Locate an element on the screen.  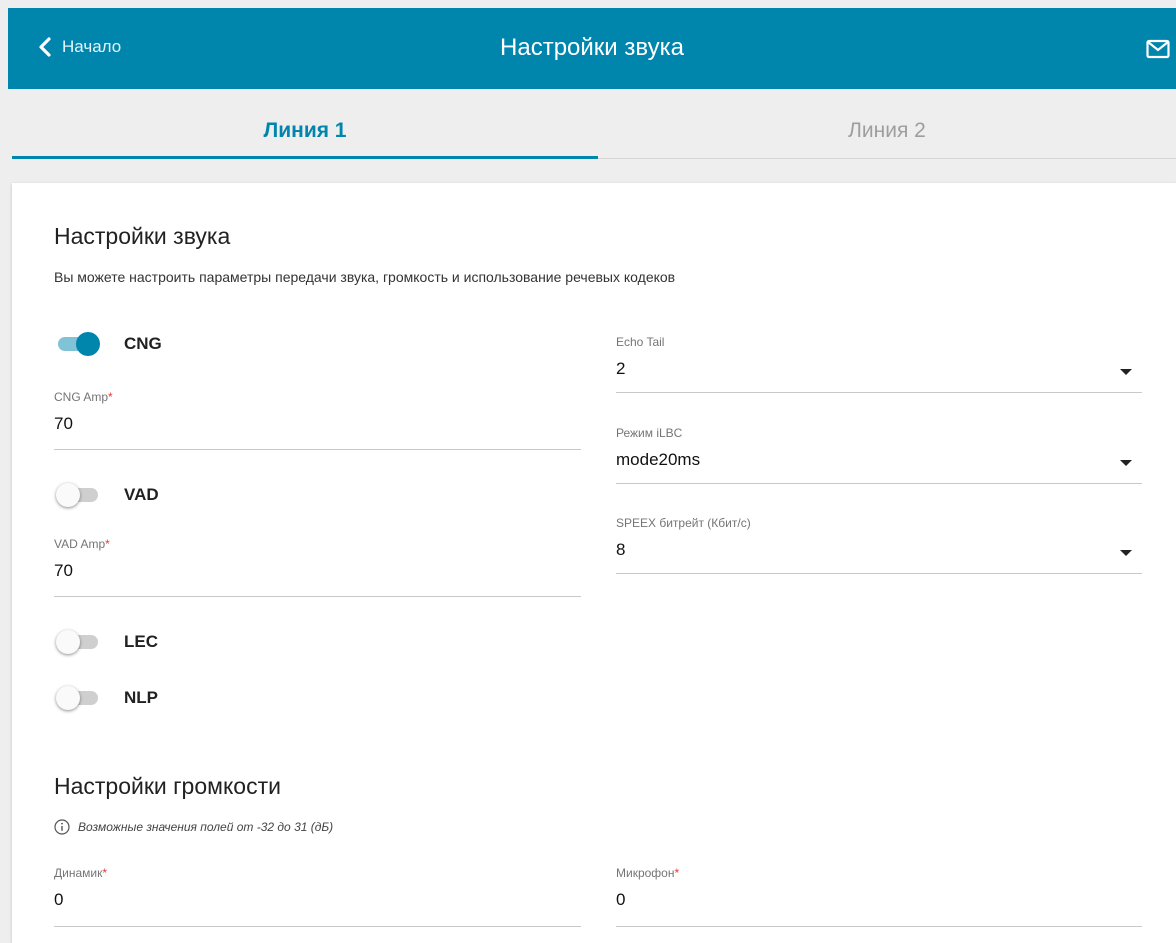
cng-label: CNG is located at coordinates (143, 343).